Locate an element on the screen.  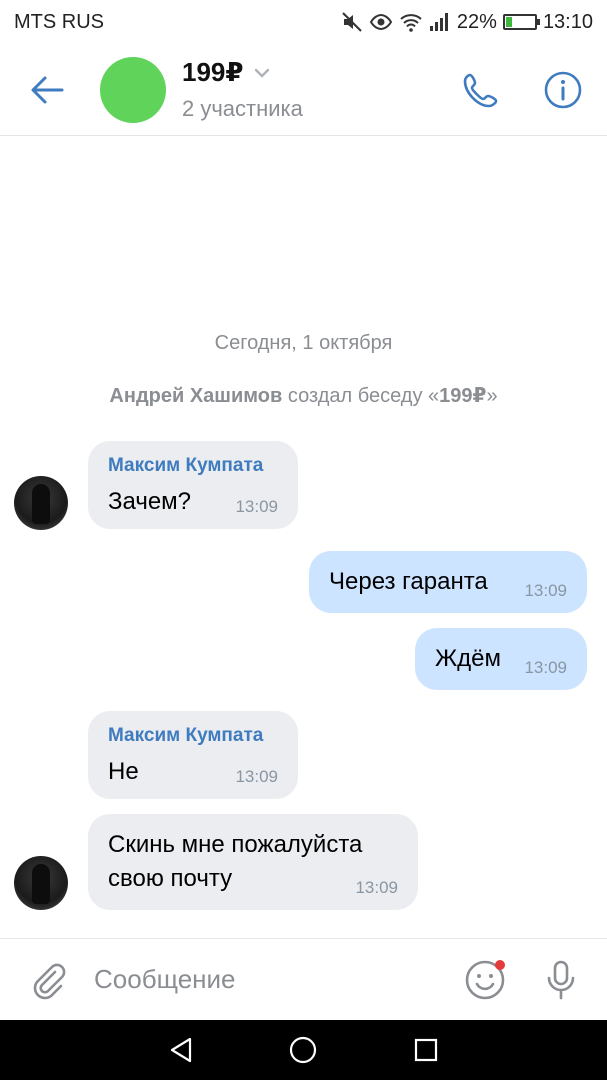
nav-recents-button is located at coordinates (426, 1050).